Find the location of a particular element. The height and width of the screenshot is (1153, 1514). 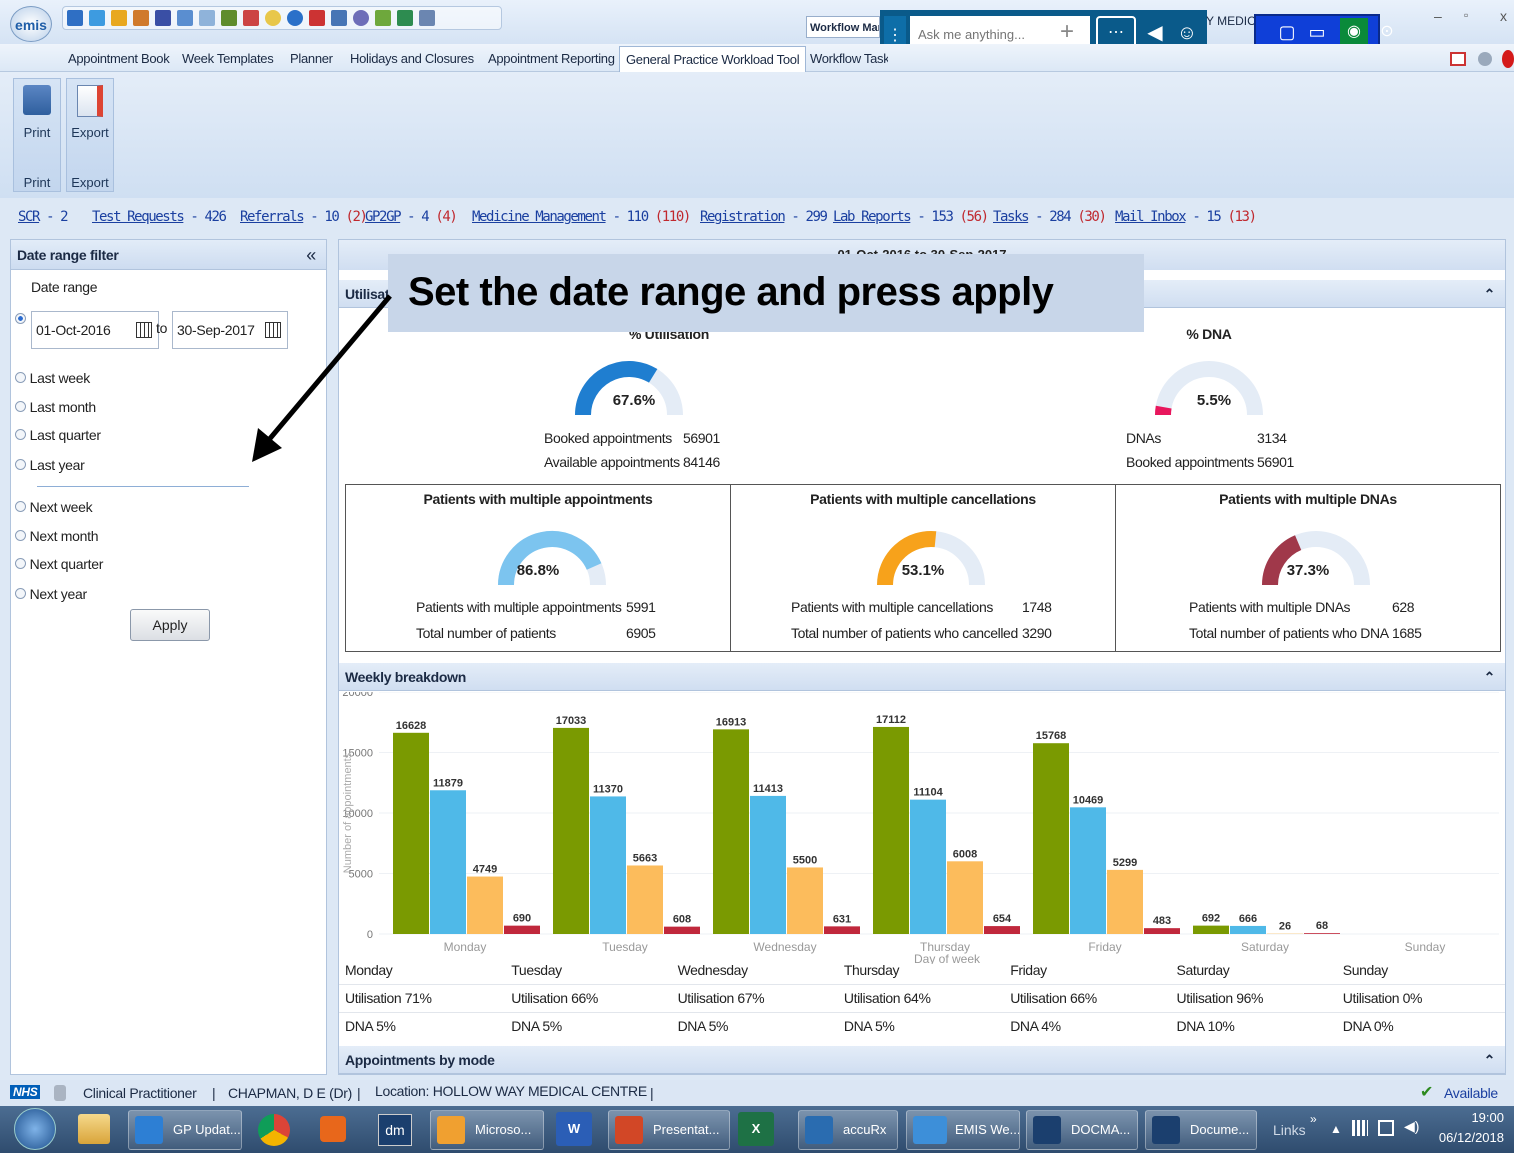

people-icon is located at coordinates (229, 18).